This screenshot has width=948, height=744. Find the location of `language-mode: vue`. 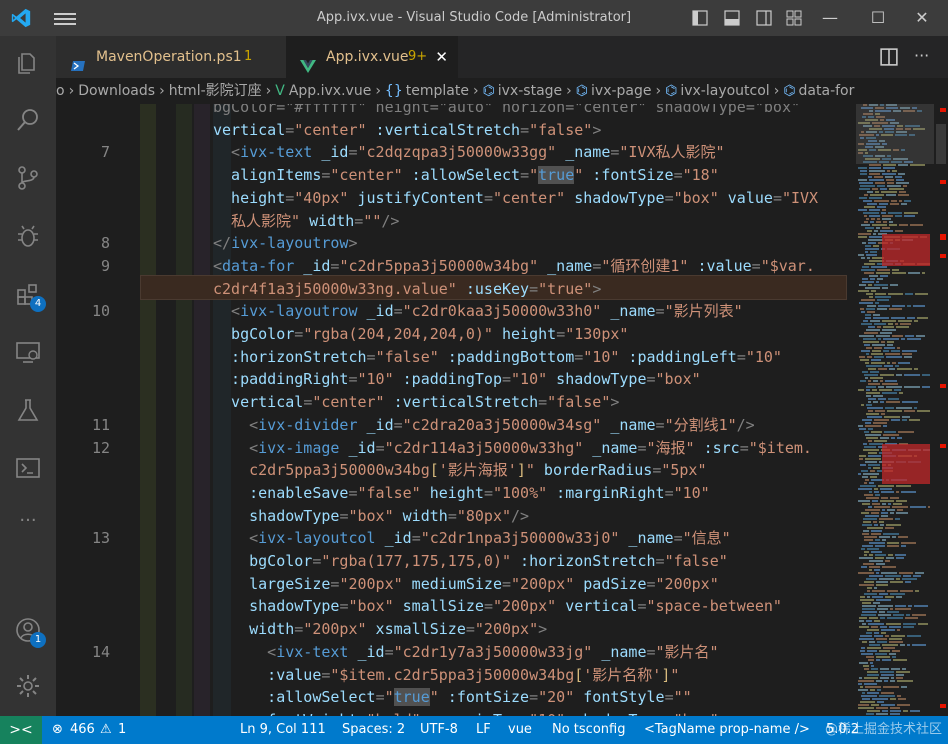

language-mode: vue is located at coordinates (520, 730).